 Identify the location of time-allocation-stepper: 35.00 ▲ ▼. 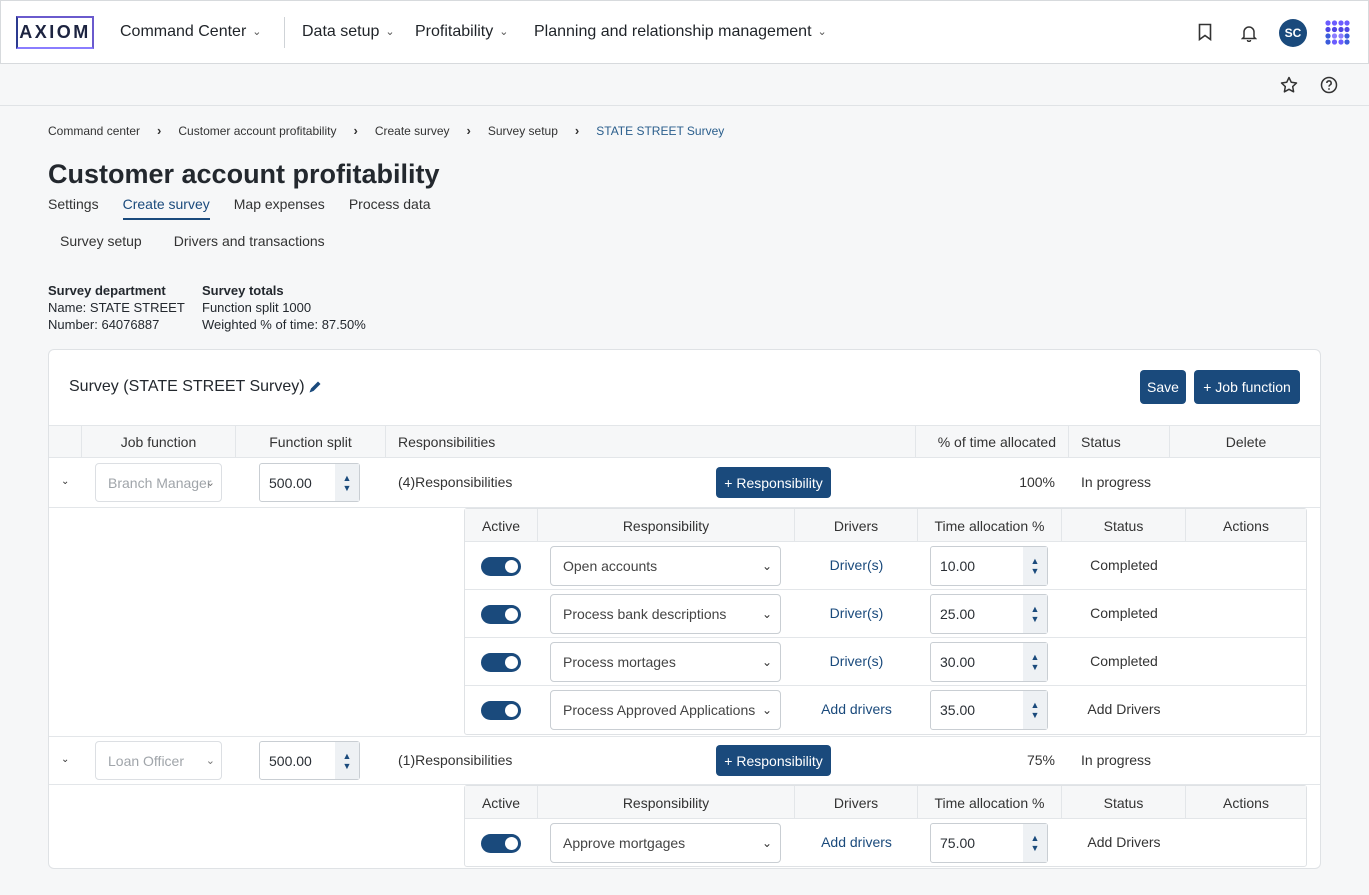
(989, 710).